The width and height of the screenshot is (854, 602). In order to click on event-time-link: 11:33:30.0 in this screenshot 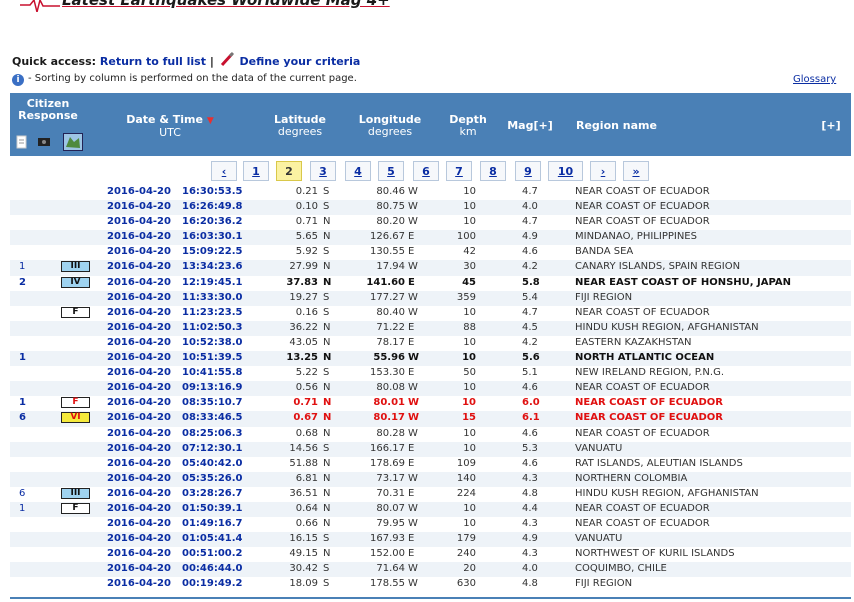, I will do `click(212, 297)`.